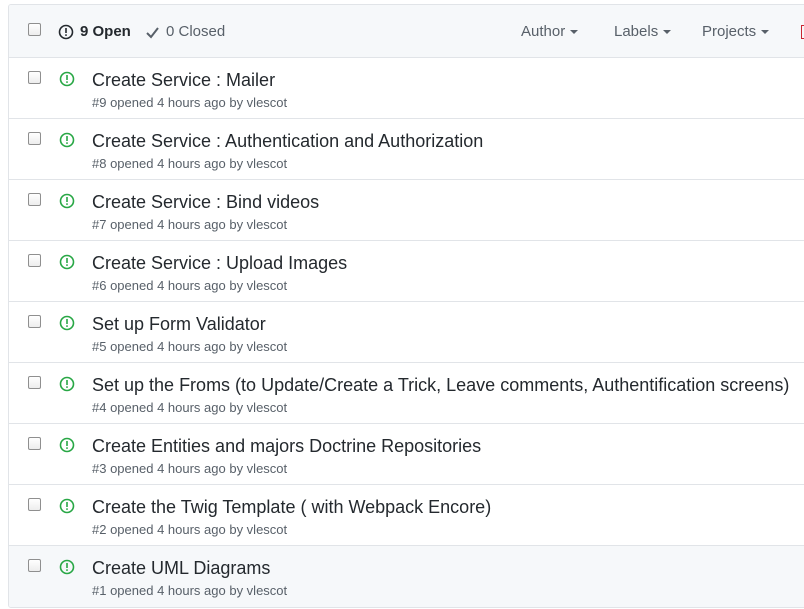 The width and height of the screenshot is (804, 609). What do you see at coordinates (729, 31) in the screenshot?
I see `projects-filter-label: Projects` at bounding box center [729, 31].